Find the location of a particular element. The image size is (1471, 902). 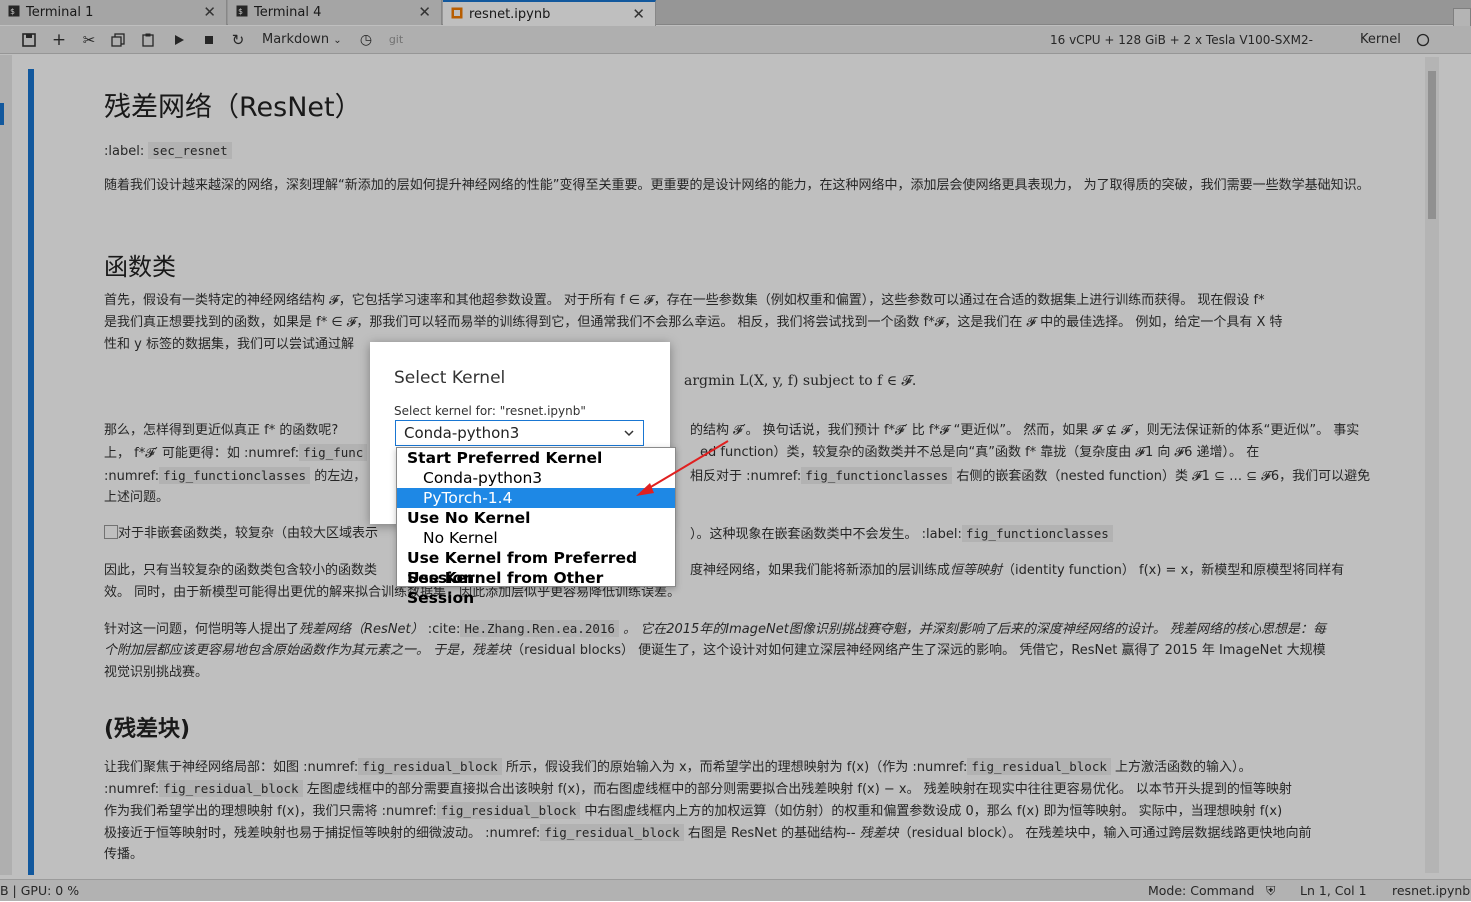

option-group-other-session: Use Kernel from Other Session is located at coordinates (505, 588).